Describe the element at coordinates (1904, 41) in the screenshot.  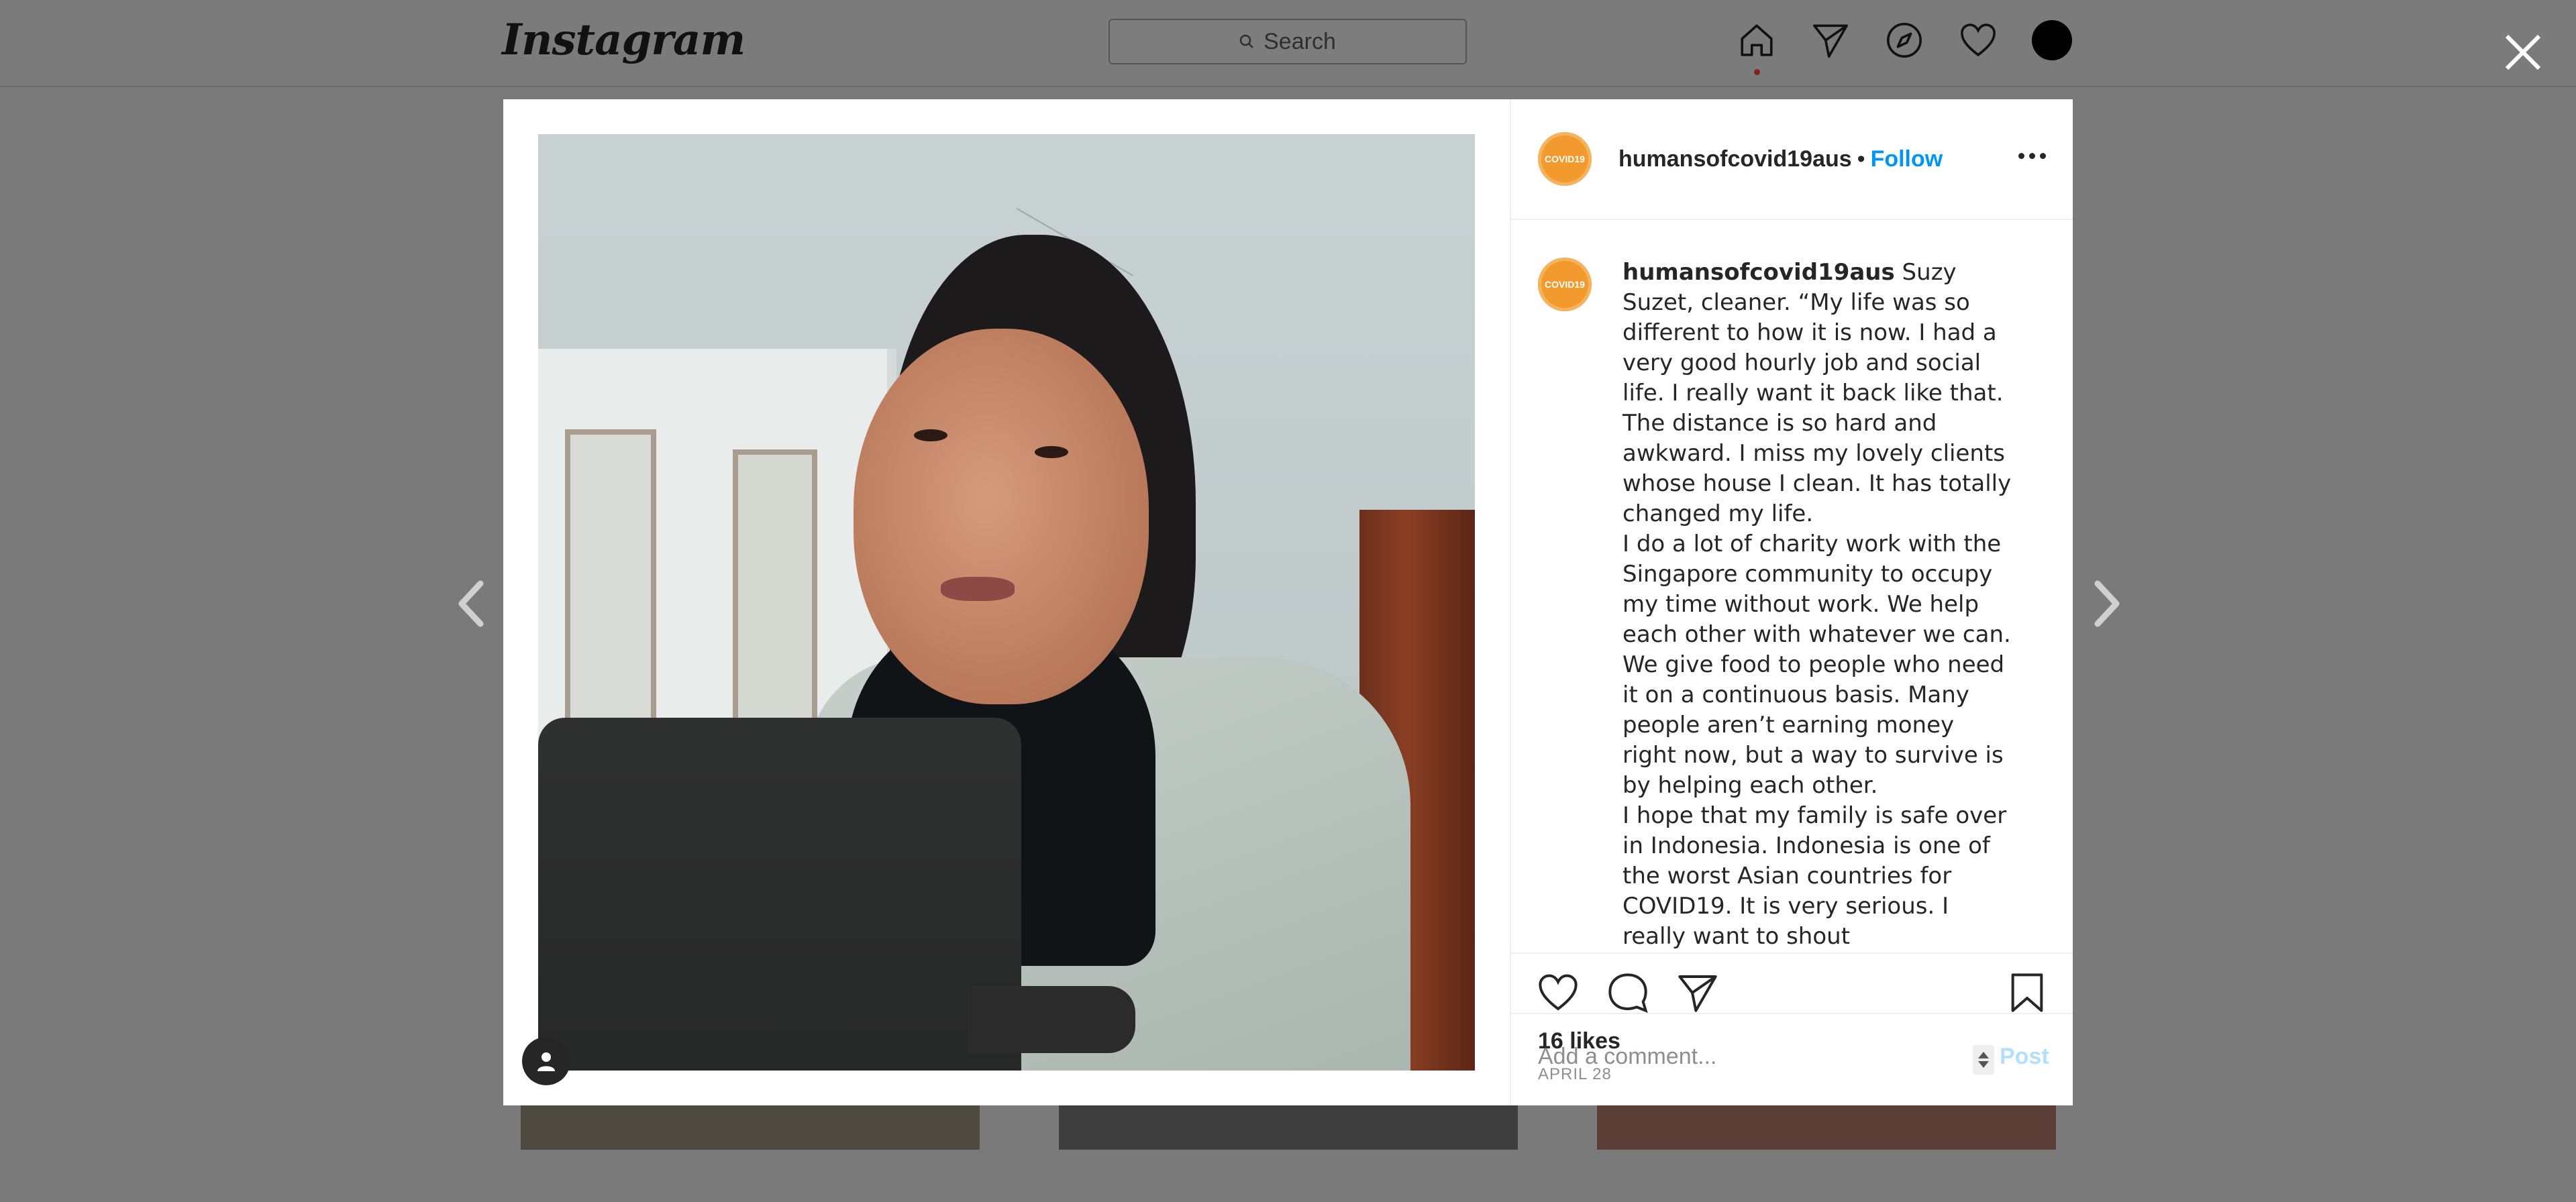
I see `explore-compass-icon` at that location.